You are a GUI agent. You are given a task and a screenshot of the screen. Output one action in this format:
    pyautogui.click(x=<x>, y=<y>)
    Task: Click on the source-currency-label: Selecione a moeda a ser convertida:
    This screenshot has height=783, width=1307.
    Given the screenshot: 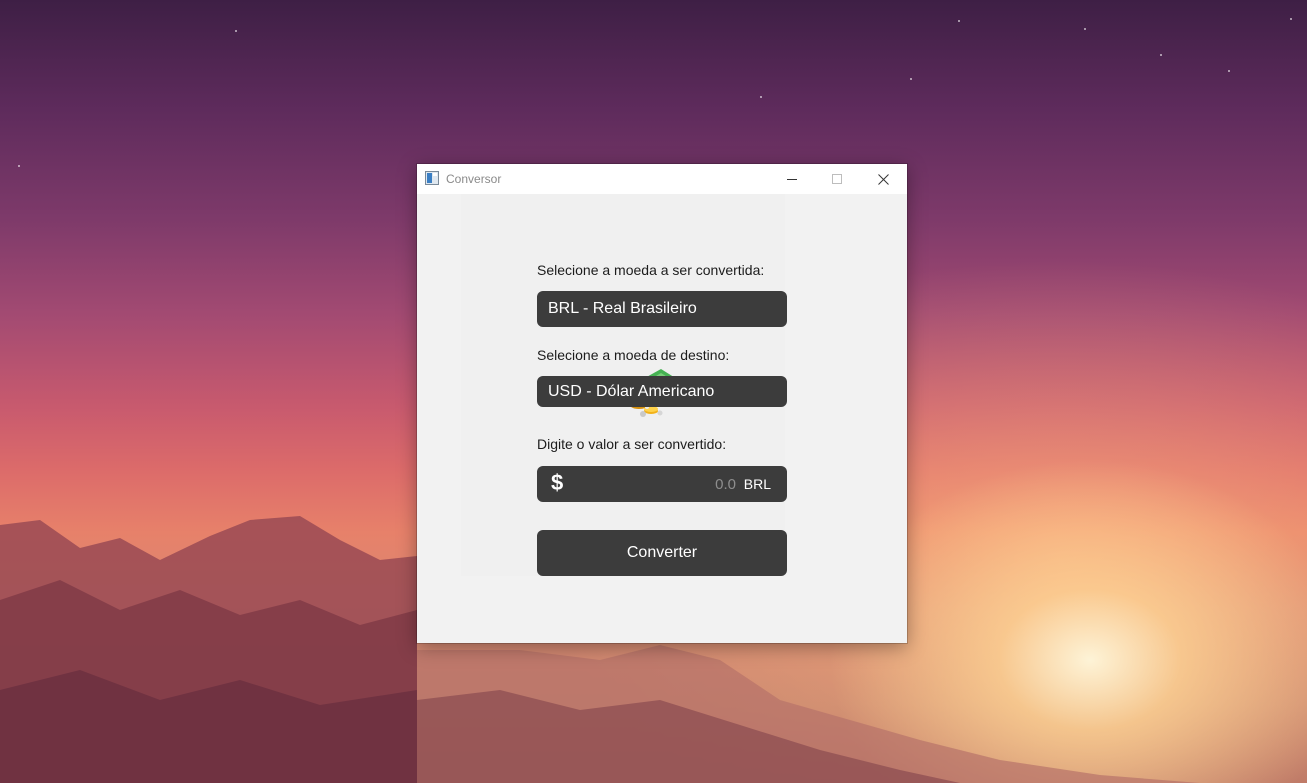 What is the action you would take?
    pyautogui.click(x=651, y=270)
    